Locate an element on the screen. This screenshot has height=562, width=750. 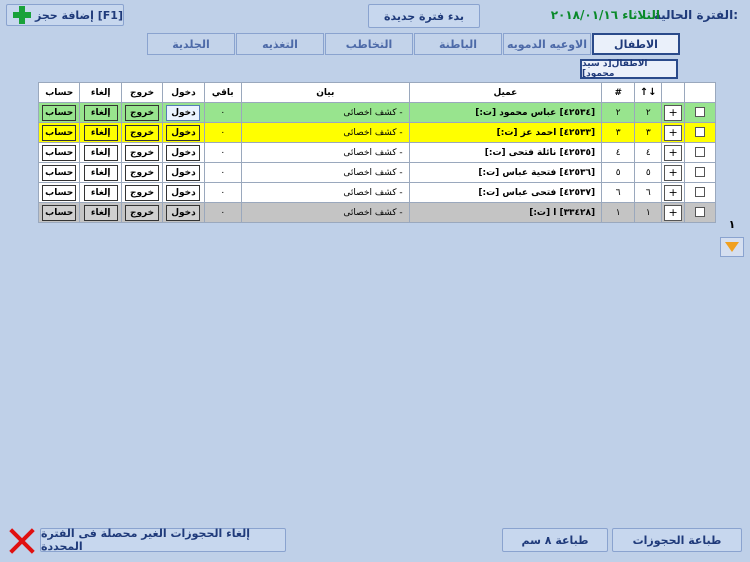
print-8cm-button: طباعة ٨ سم is located at coordinates (555, 540).